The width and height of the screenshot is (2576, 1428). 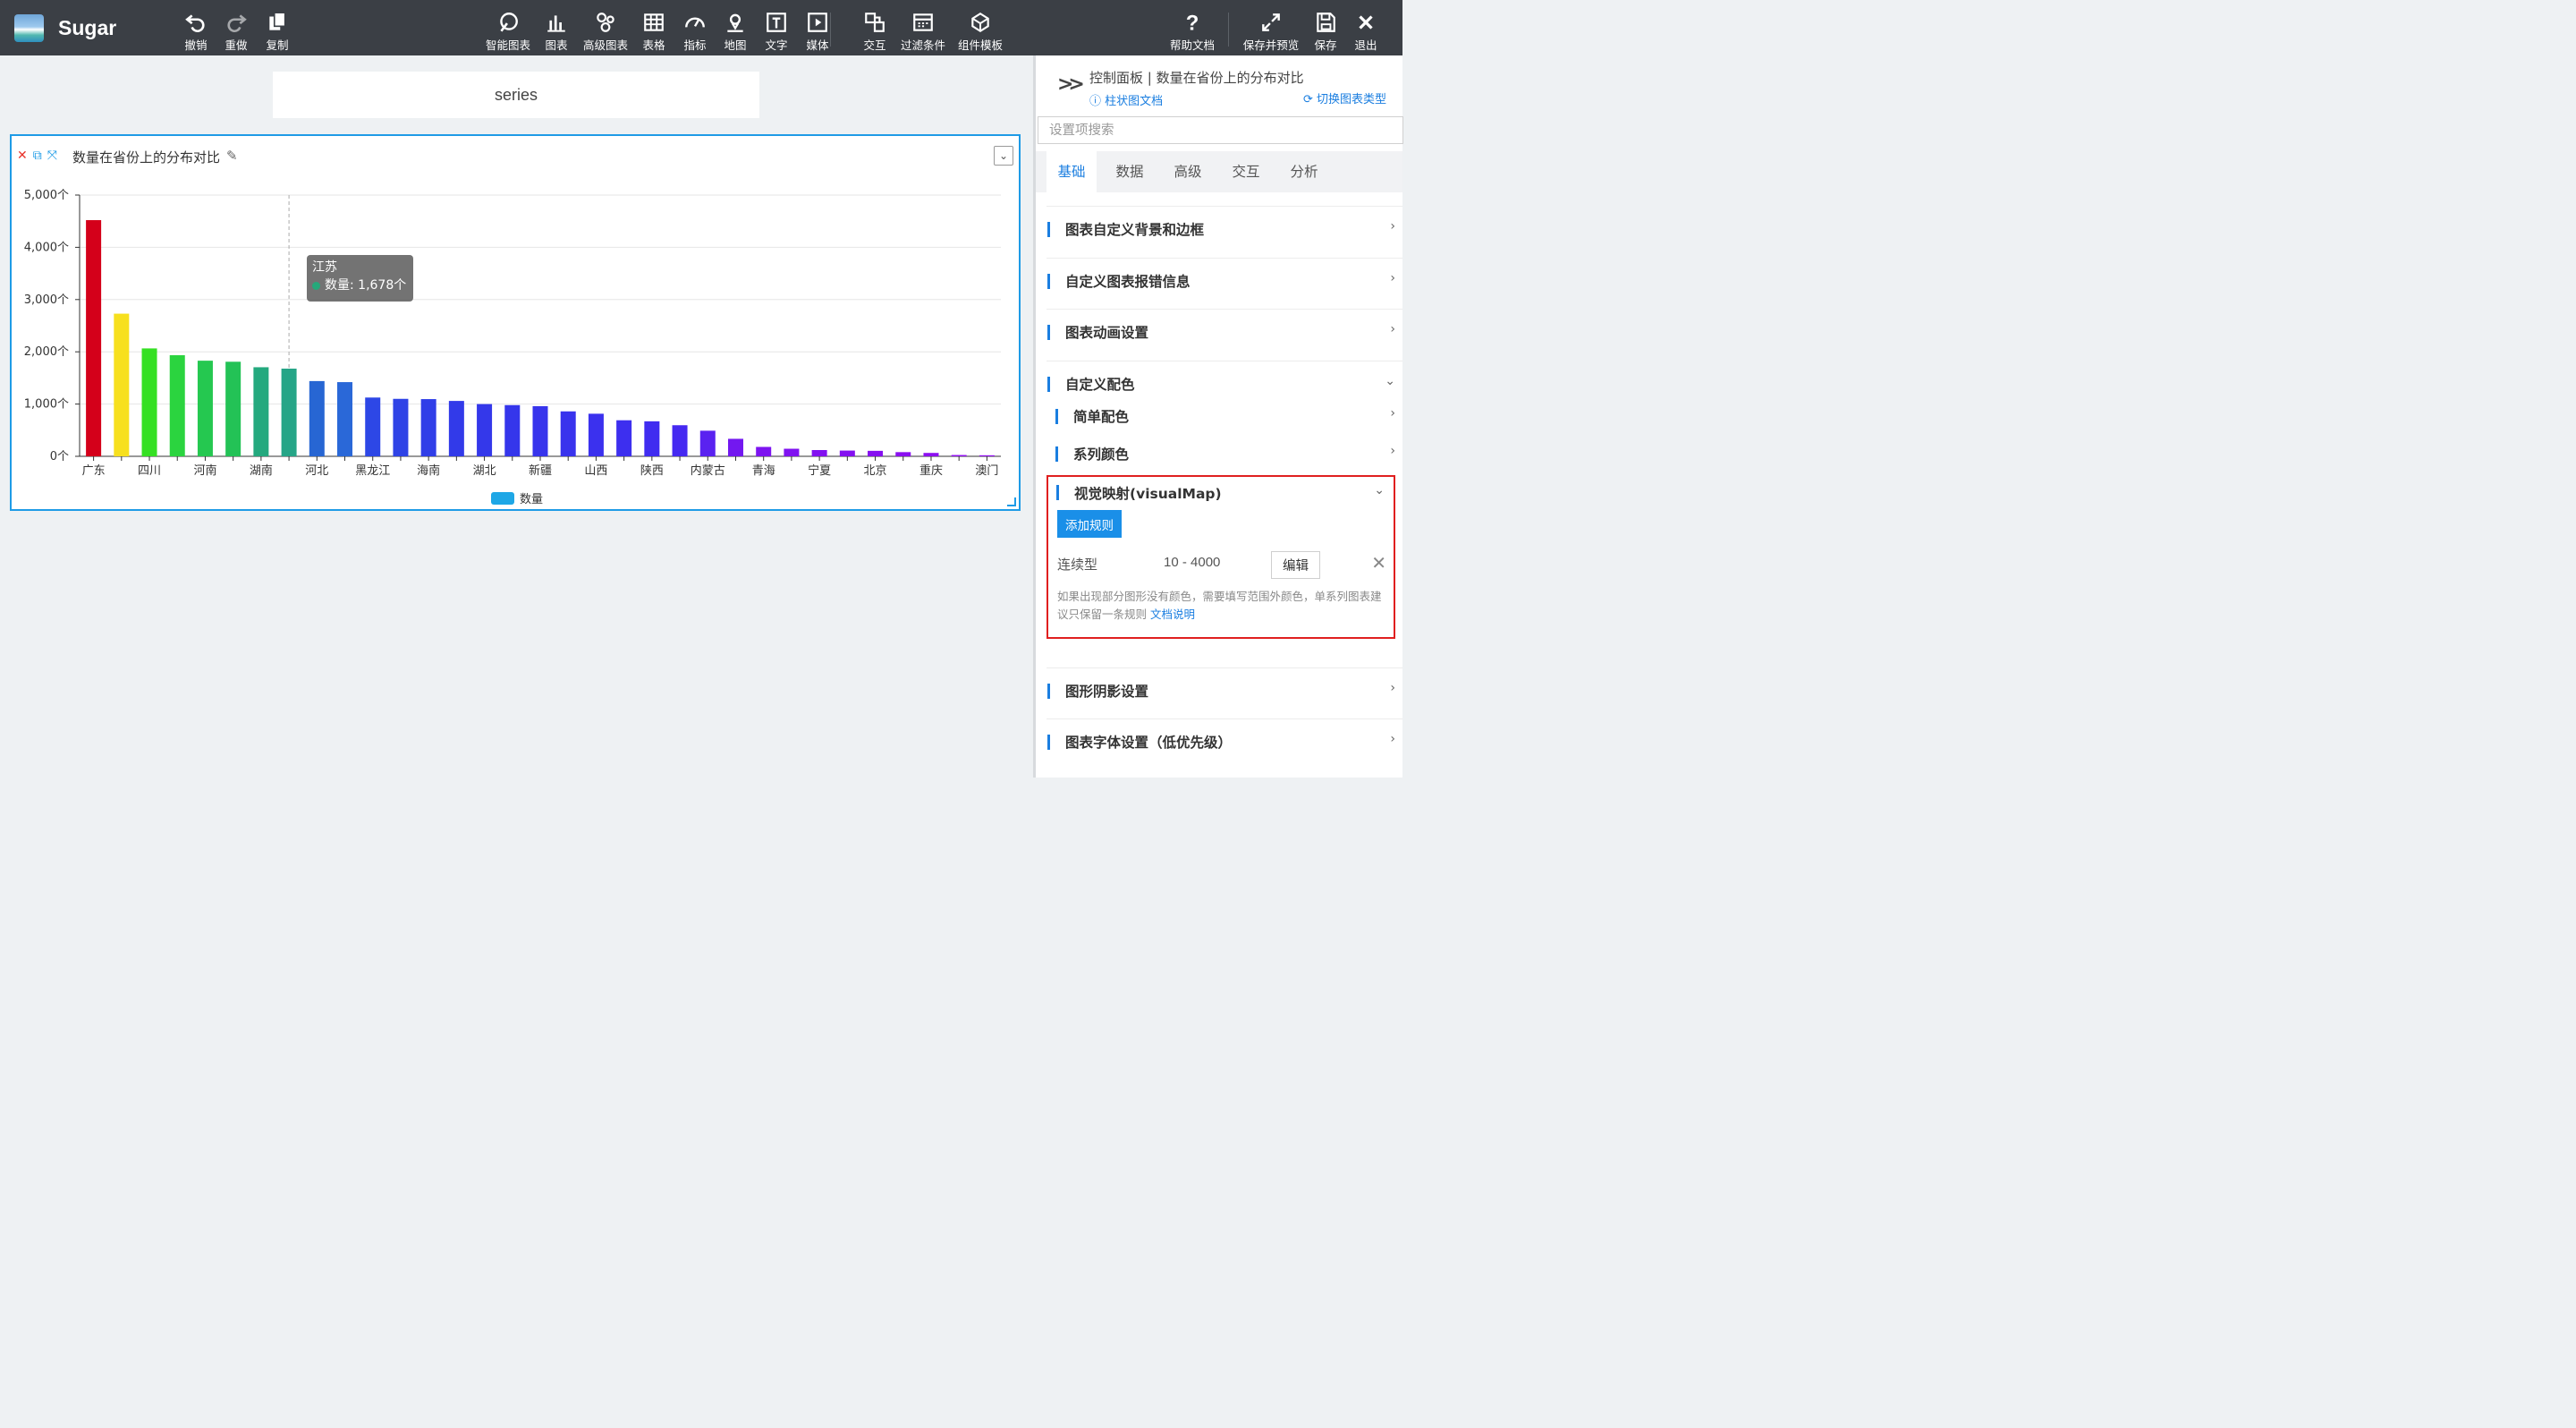 I want to click on resize-handle, so click(x=1011, y=501).